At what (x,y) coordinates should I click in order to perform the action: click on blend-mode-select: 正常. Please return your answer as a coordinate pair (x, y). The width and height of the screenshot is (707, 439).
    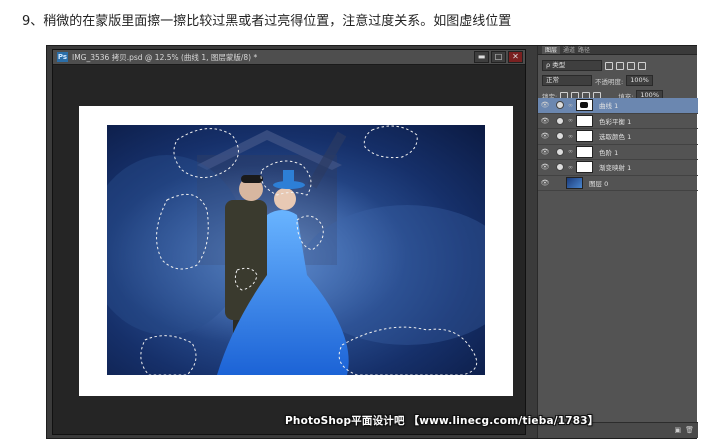
    Looking at the image, I should click on (567, 80).